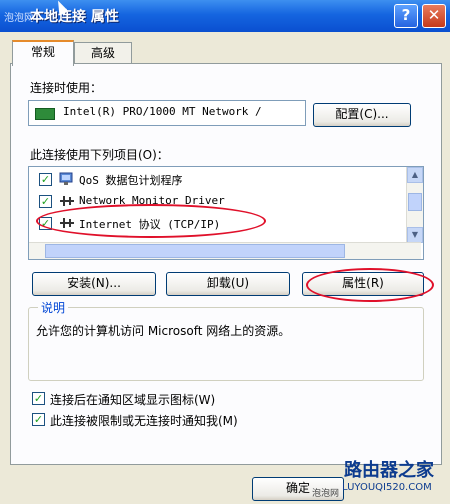  What do you see at coordinates (38, 398) in the screenshot?
I see `show-icon-checkbox: ✓` at bounding box center [38, 398].